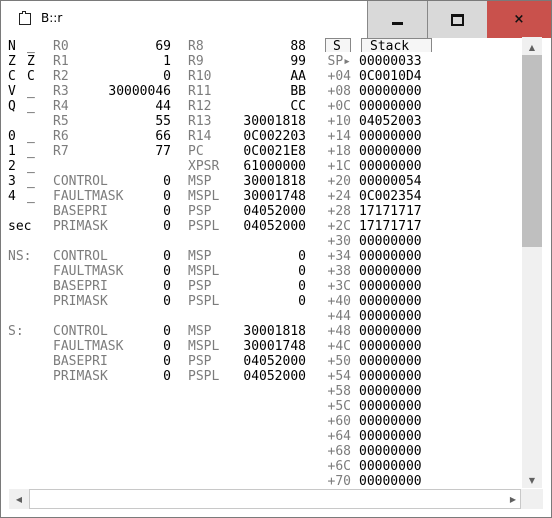 The image size is (552, 518). What do you see at coordinates (12, 46) in the screenshot?
I see `flag-name: N` at bounding box center [12, 46].